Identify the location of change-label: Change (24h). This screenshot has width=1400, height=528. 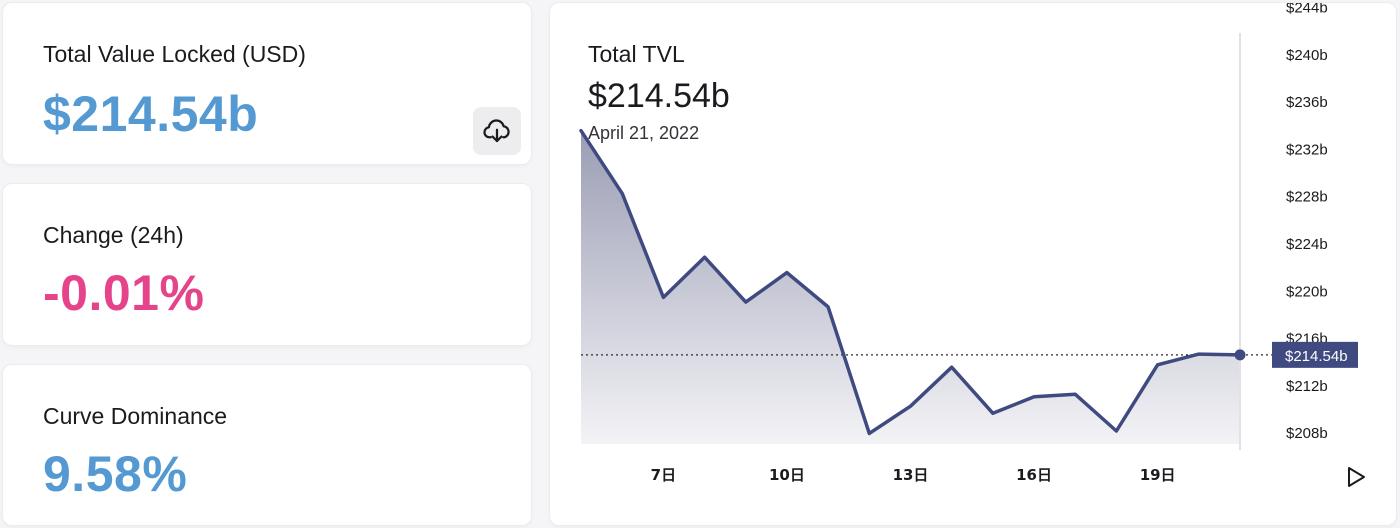
(113, 235).